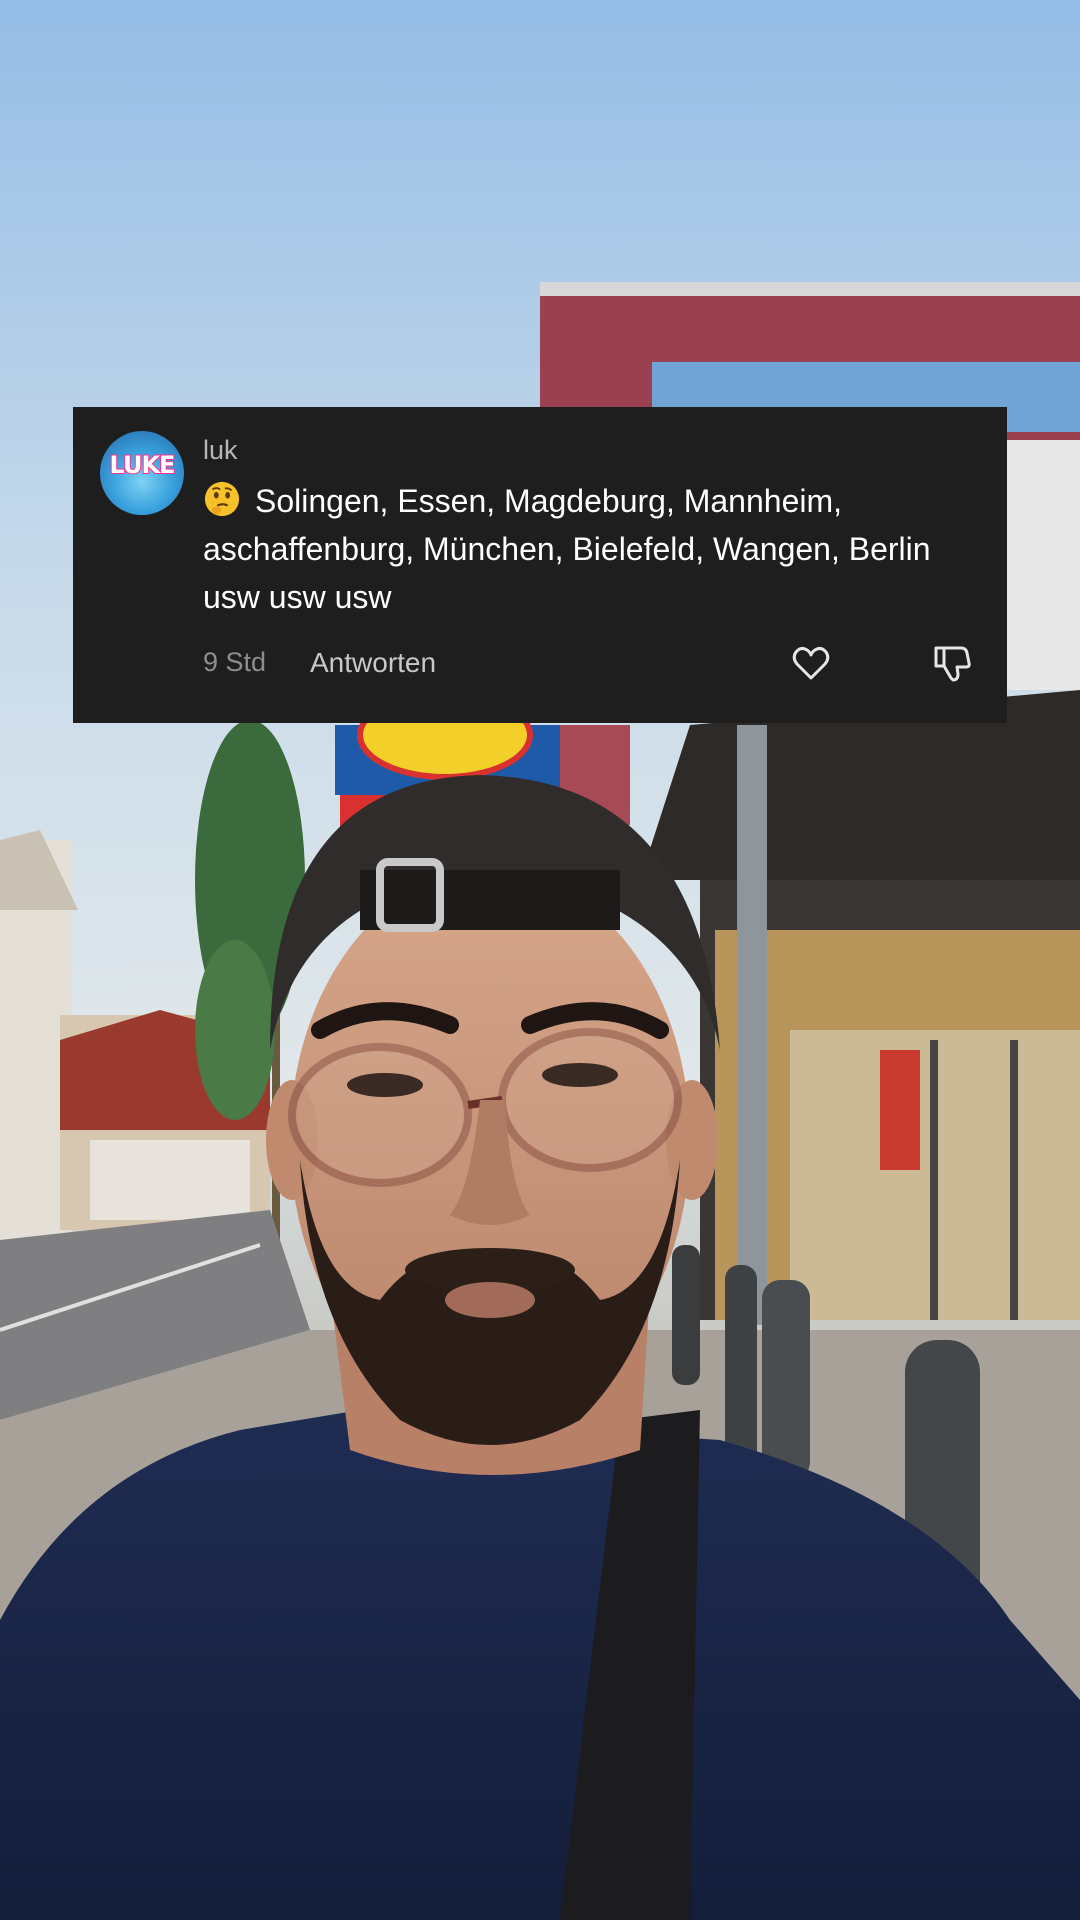  What do you see at coordinates (220, 450) in the screenshot?
I see `comment-username: luk` at bounding box center [220, 450].